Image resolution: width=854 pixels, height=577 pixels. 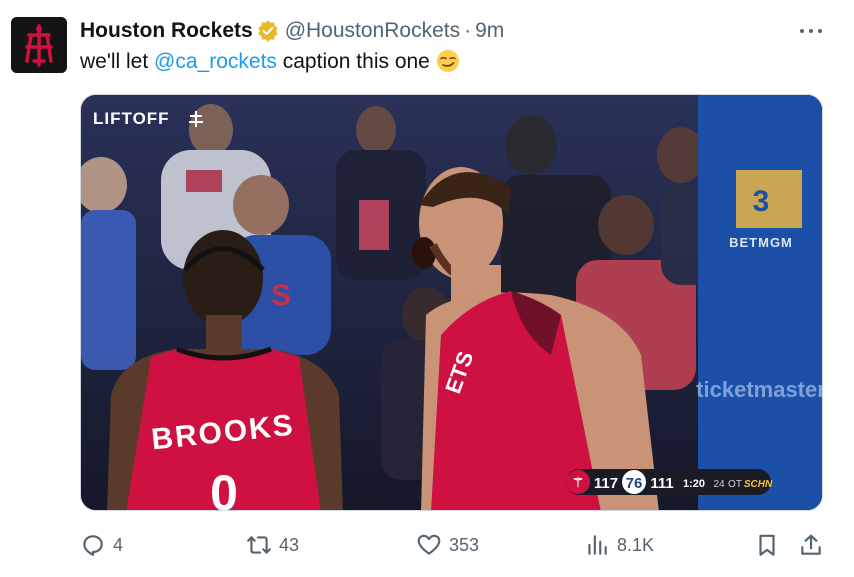 What do you see at coordinates (489, 31) in the screenshot?
I see `timestamp: 9m` at bounding box center [489, 31].